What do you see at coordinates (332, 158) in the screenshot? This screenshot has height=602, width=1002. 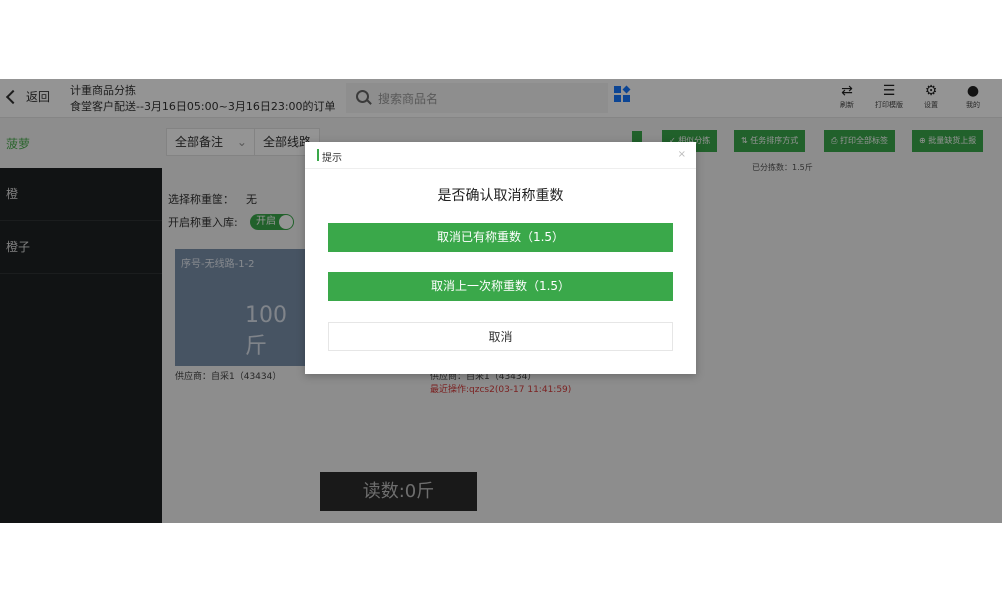 I see `dialog-title: 提示` at bounding box center [332, 158].